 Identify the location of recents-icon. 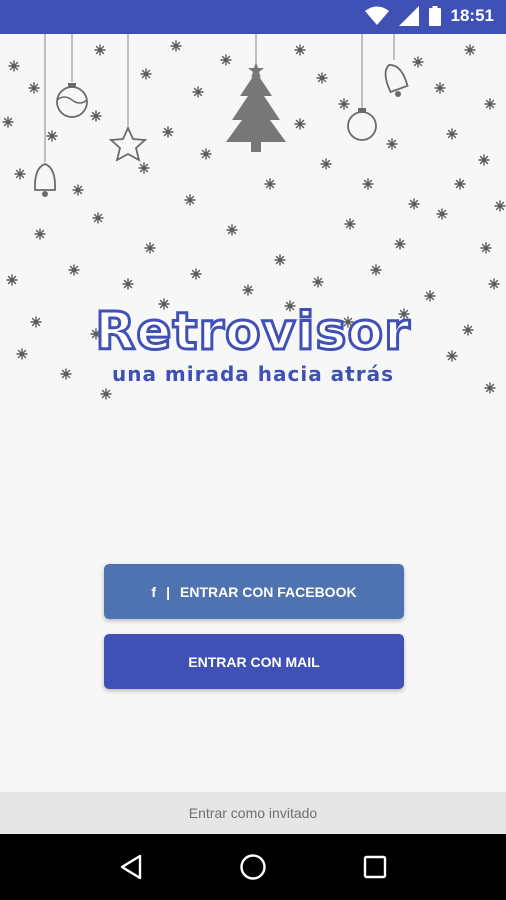
(375, 867).